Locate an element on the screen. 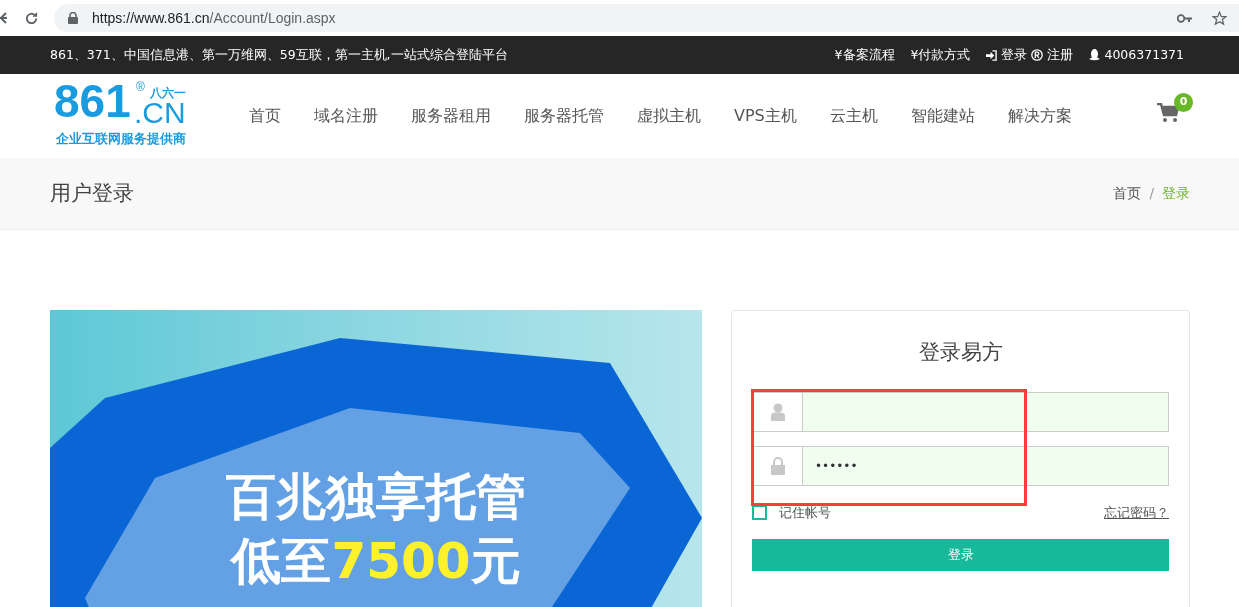  top-bar-link: 登录 is located at coordinates (1014, 55).